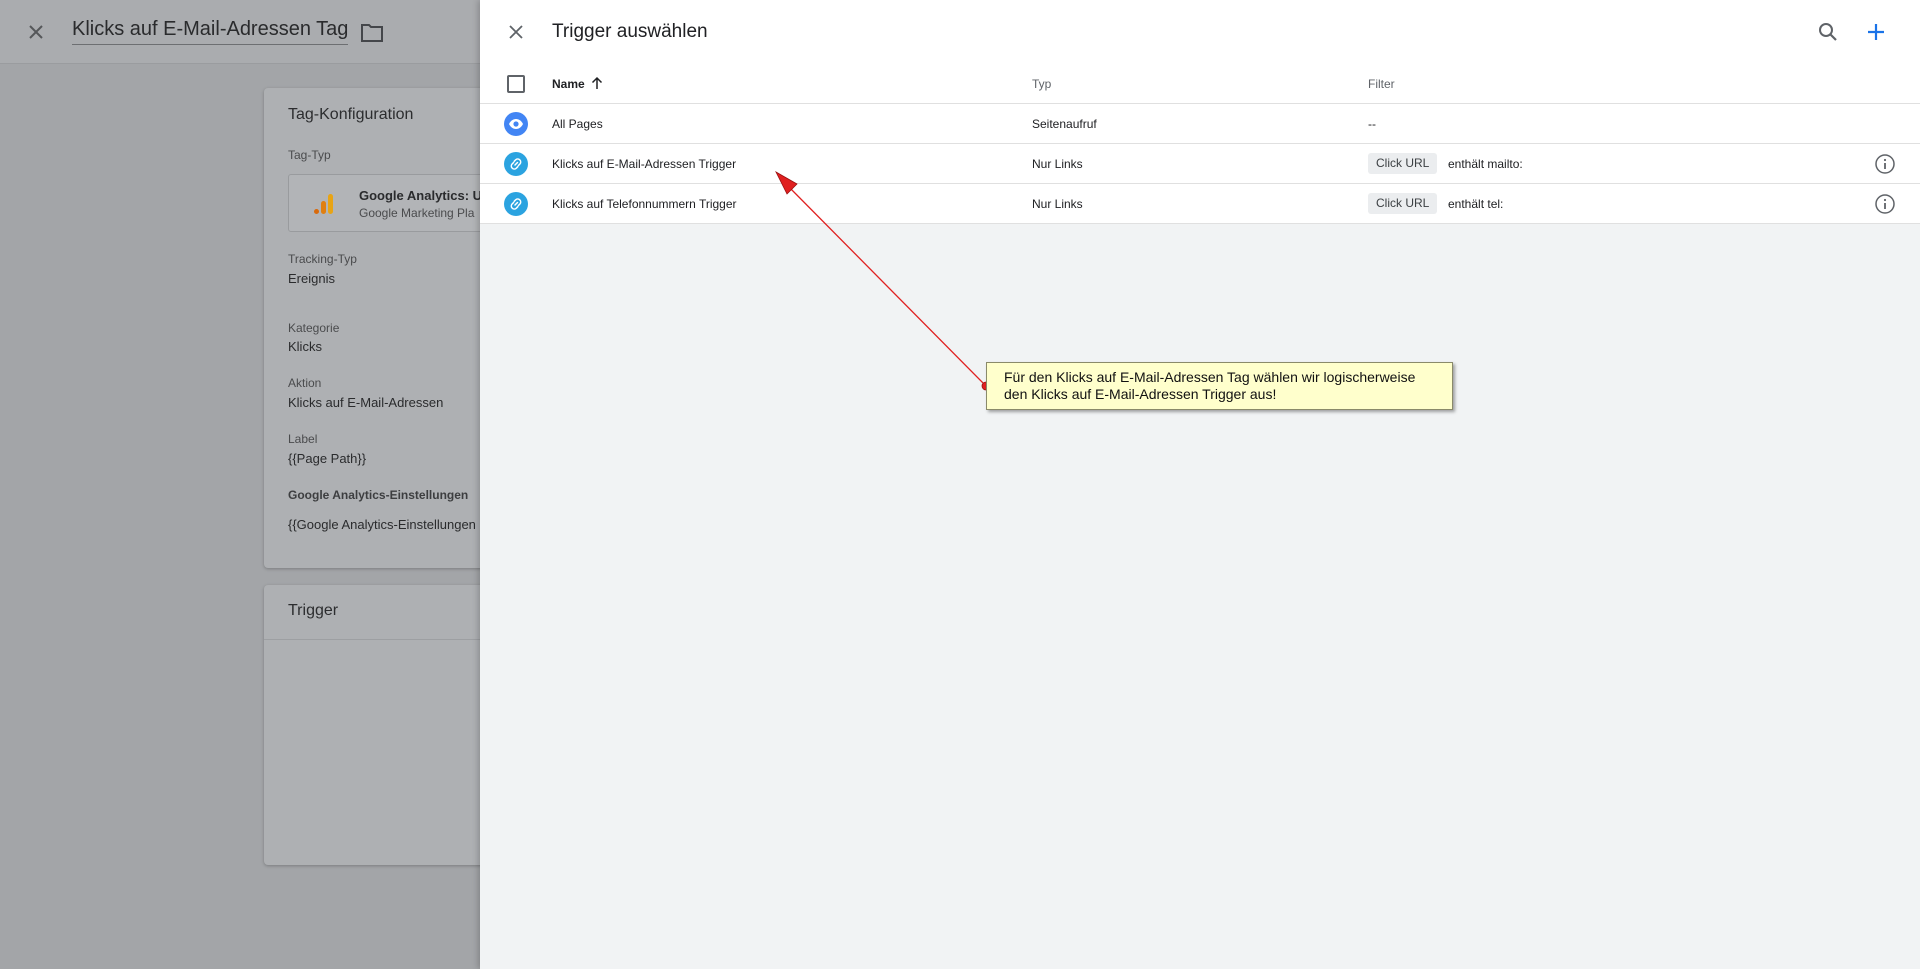  Describe the element at coordinates (323, 204) in the screenshot. I see `google-analytics-icon` at that location.